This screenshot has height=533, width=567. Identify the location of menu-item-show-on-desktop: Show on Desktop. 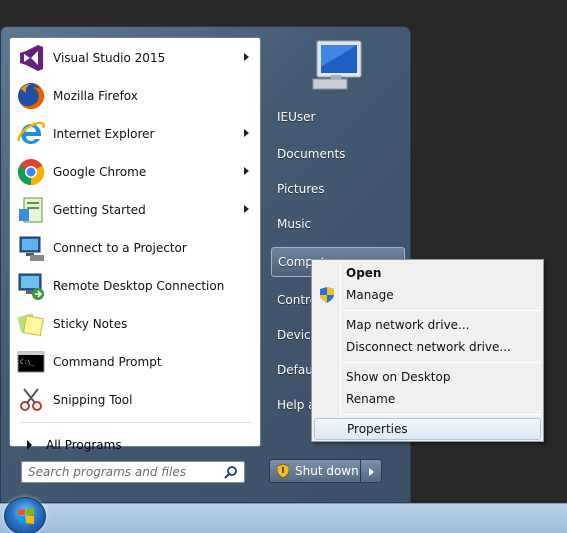
(427, 377).